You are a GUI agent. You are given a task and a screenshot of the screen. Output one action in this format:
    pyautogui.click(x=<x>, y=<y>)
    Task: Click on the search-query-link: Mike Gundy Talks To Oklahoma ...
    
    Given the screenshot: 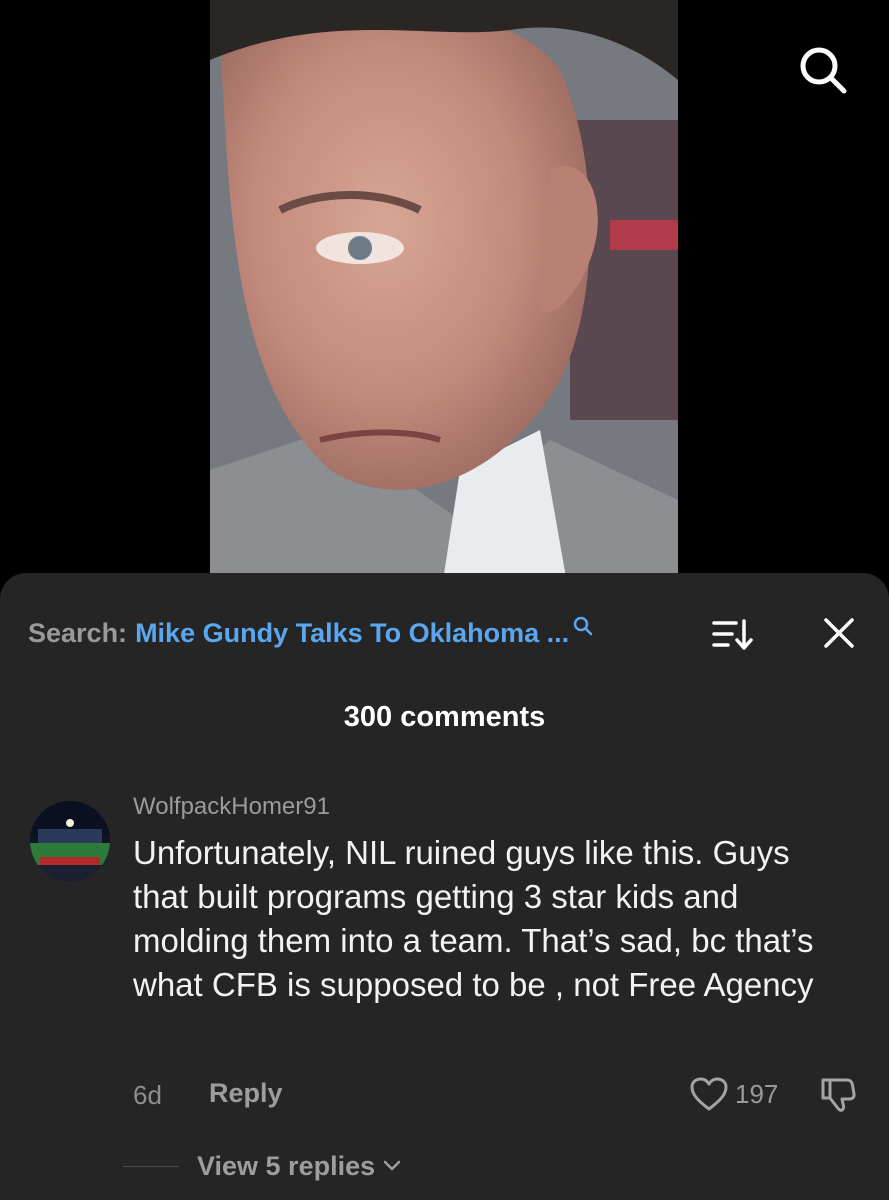 What is the action you would take?
    pyautogui.click(x=352, y=633)
    